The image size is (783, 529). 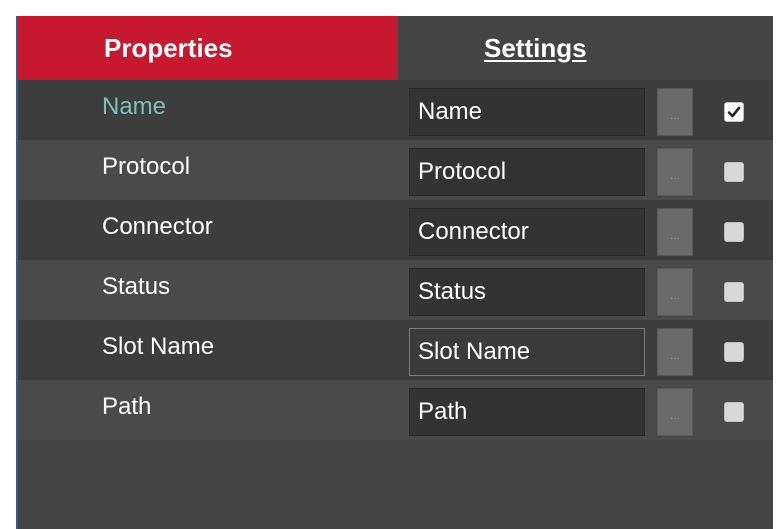 I want to click on check-icon, so click(x=734, y=112).